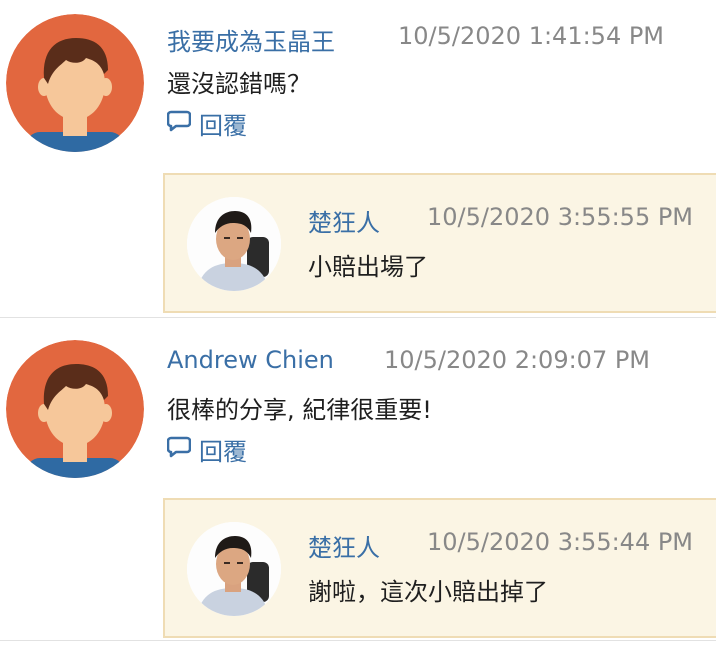 The width and height of the screenshot is (716, 648). What do you see at coordinates (299, 410) in the screenshot?
I see `comment-text: 很棒的分享, 紀律很重要!` at bounding box center [299, 410].